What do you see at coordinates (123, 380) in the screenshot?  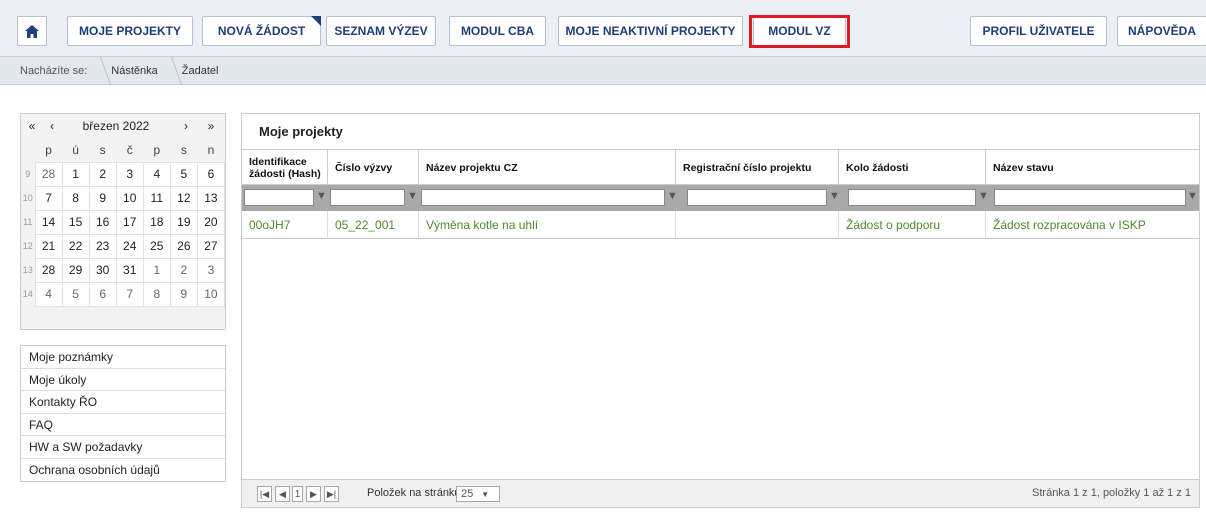 I see `side-link-moje-ukoly: Moje úkoly` at bounding box center [123, 380].